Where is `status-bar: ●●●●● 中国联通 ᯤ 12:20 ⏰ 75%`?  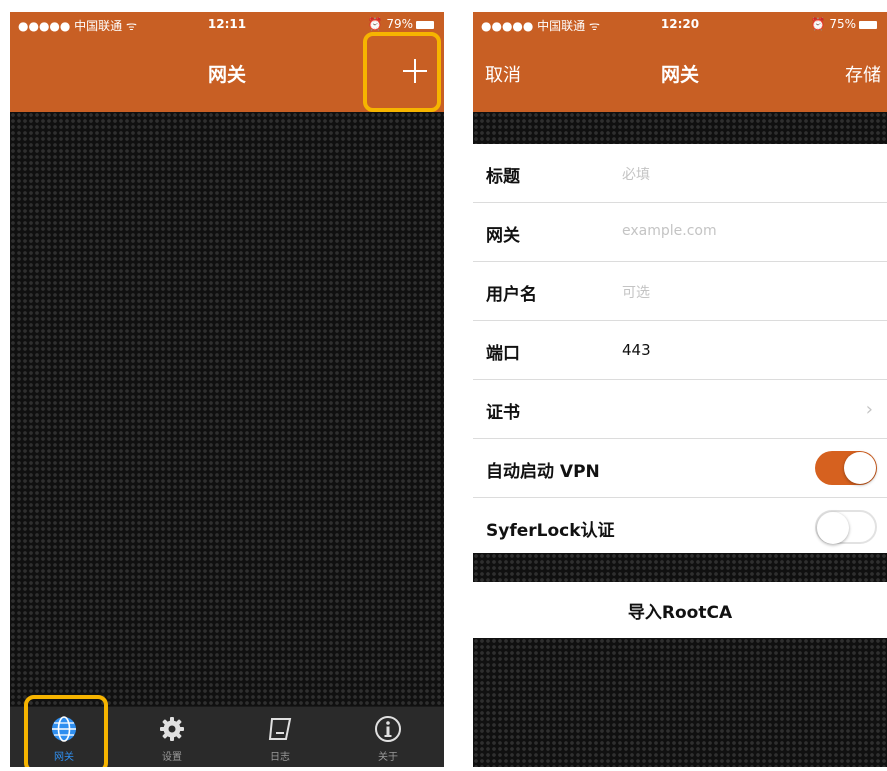
status-bar: ●●●●● 中国联通 ᯤ 12:20 ⏰ 75% is located at coordinates (680, 24).